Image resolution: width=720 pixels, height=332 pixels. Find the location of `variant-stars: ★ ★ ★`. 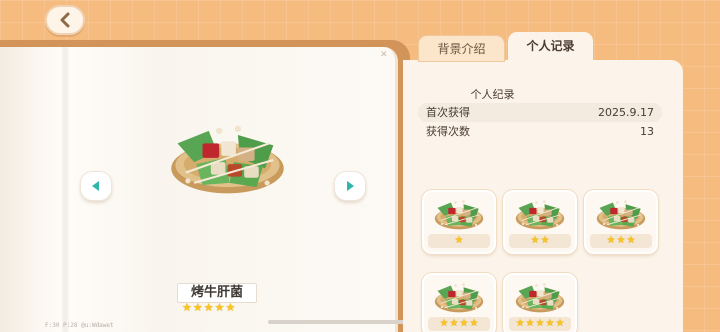

variant-stars: ★ ★ ★ is located at coordinates (621, 241).